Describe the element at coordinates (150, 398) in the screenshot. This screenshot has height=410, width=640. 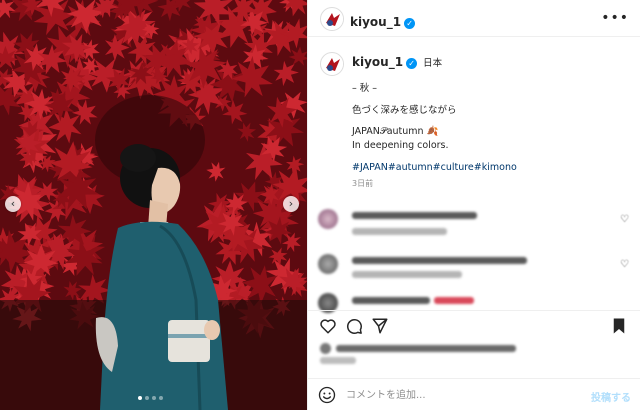
I see `carousel-dots` at that location.